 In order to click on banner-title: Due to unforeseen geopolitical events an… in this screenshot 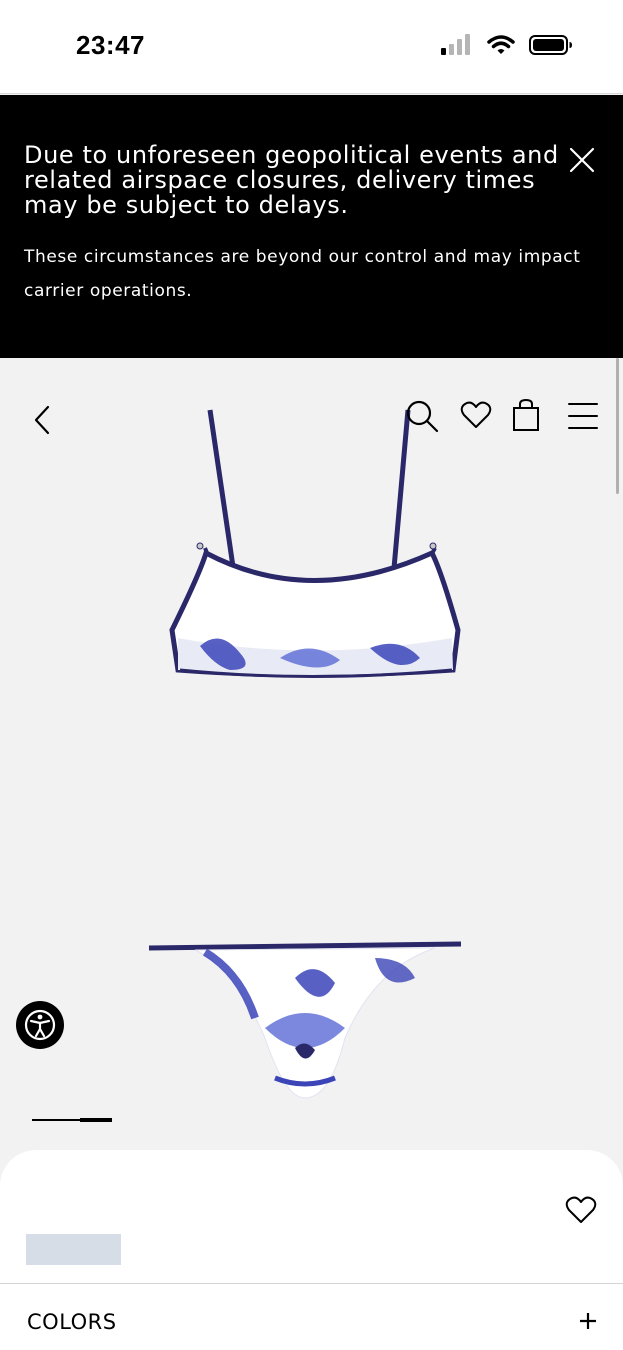, I will do `click(291, 180)`.